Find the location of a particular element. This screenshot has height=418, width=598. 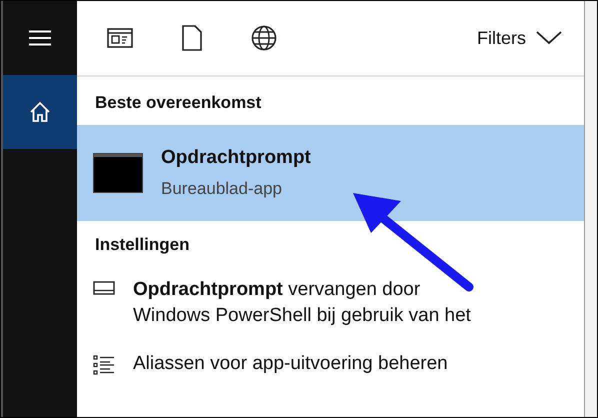

document-icon is located at coordinates (192, 38).